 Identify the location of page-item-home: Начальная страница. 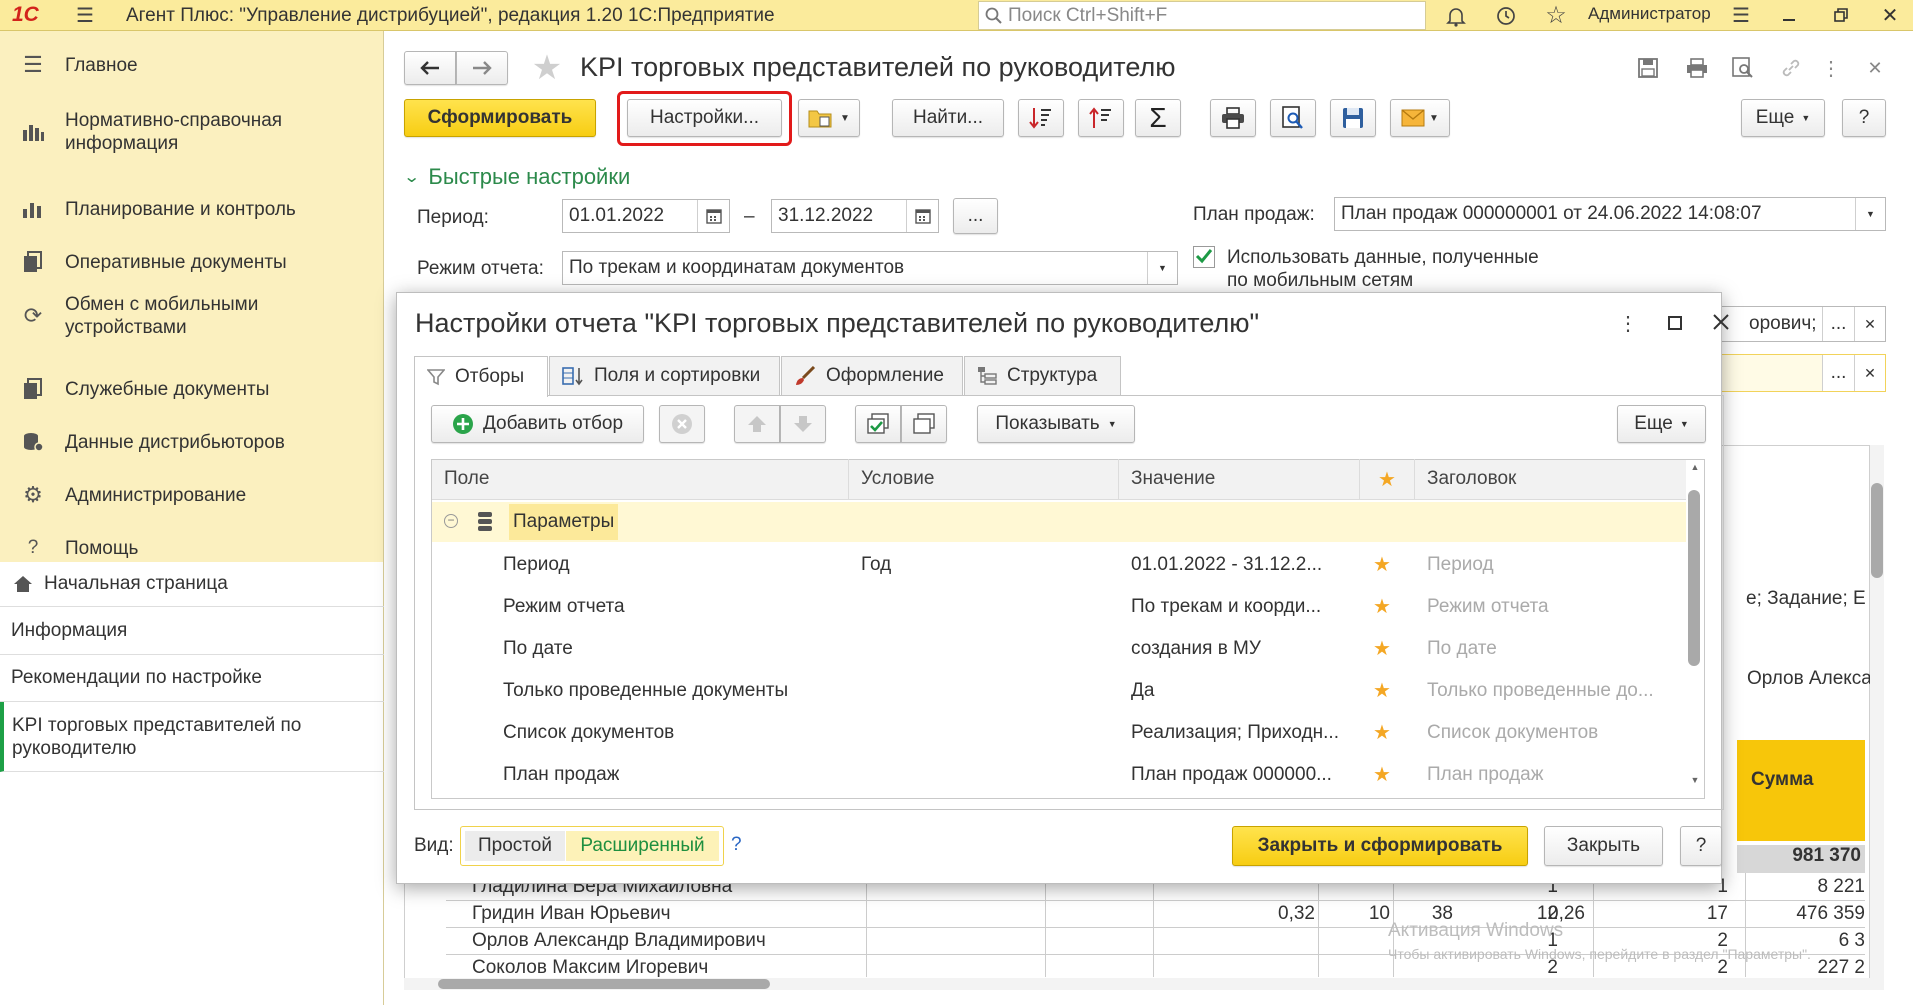
(192, 584).